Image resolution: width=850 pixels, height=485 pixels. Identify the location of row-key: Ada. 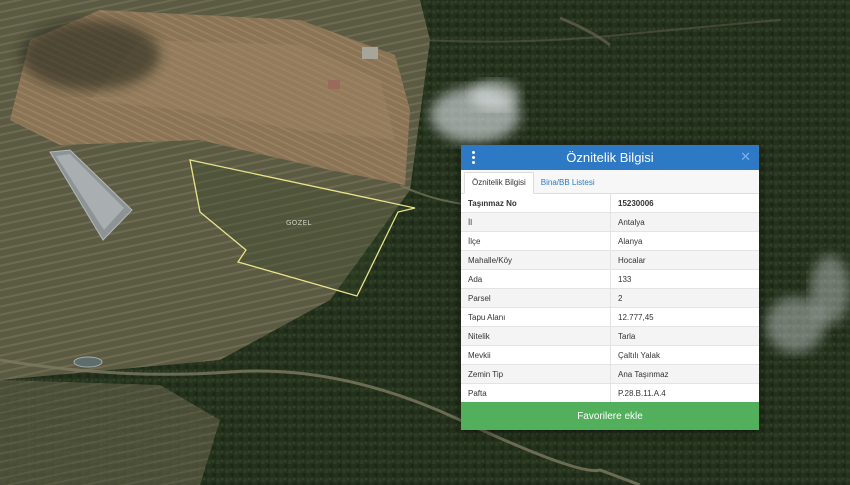
(536, 279).